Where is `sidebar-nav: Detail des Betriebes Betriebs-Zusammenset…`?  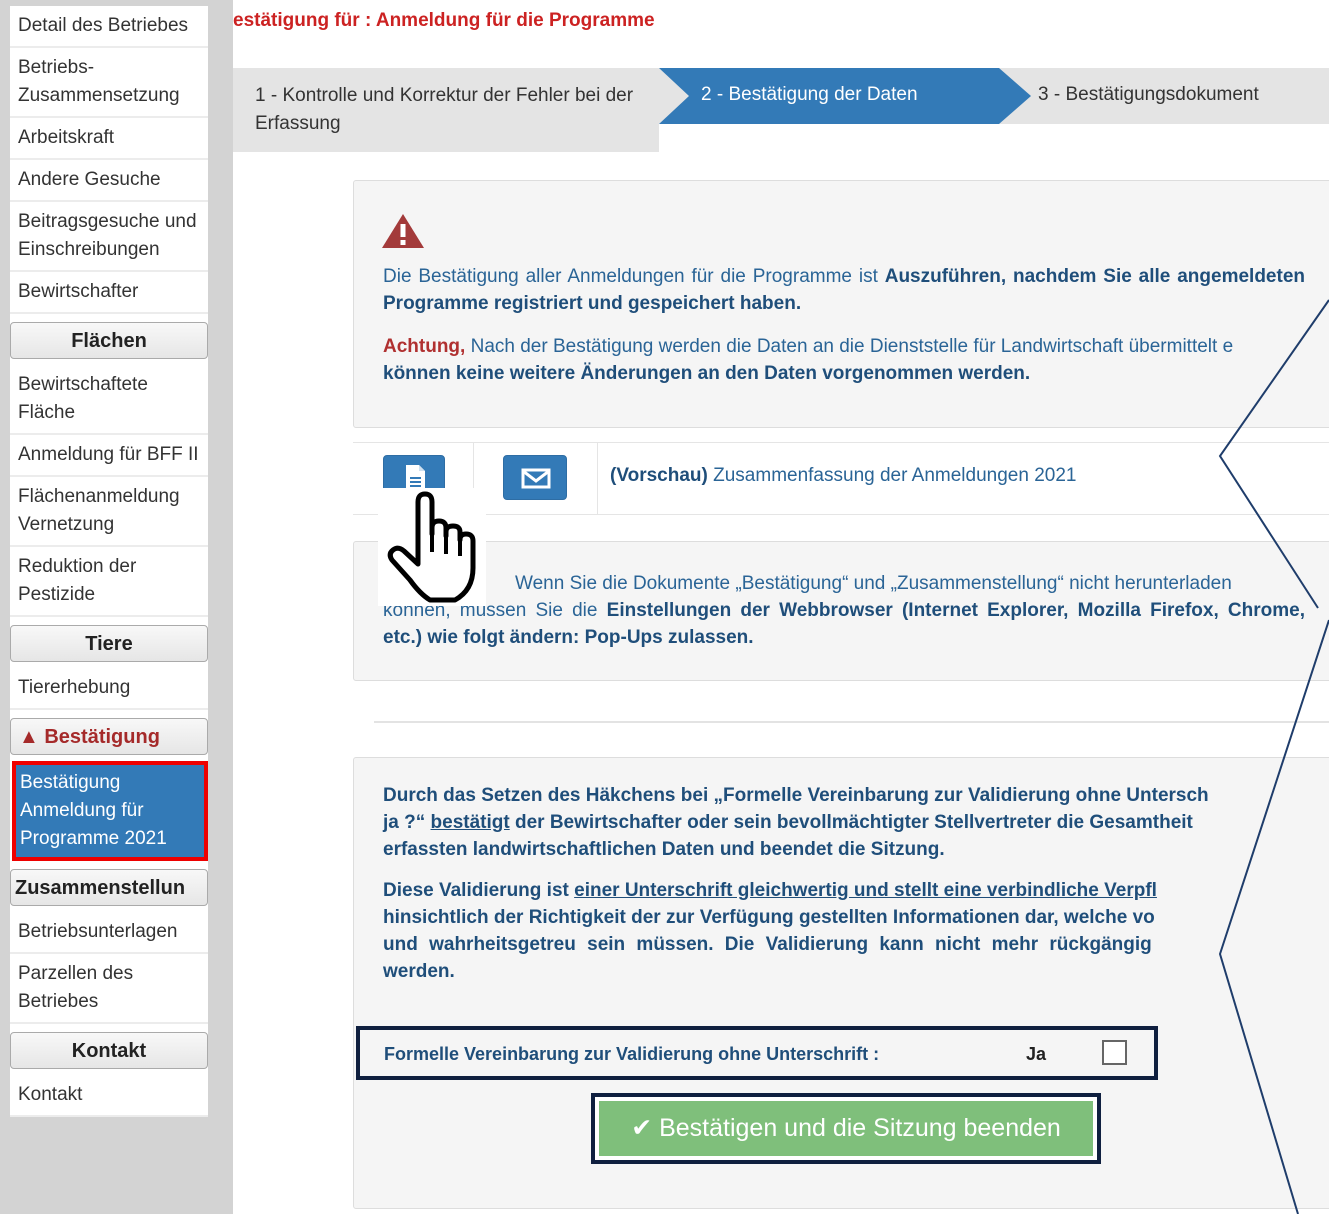
sidebar-nav: Detail des Betriebes Betriebs-Zusammenset… is located at coordinates (109, 561).